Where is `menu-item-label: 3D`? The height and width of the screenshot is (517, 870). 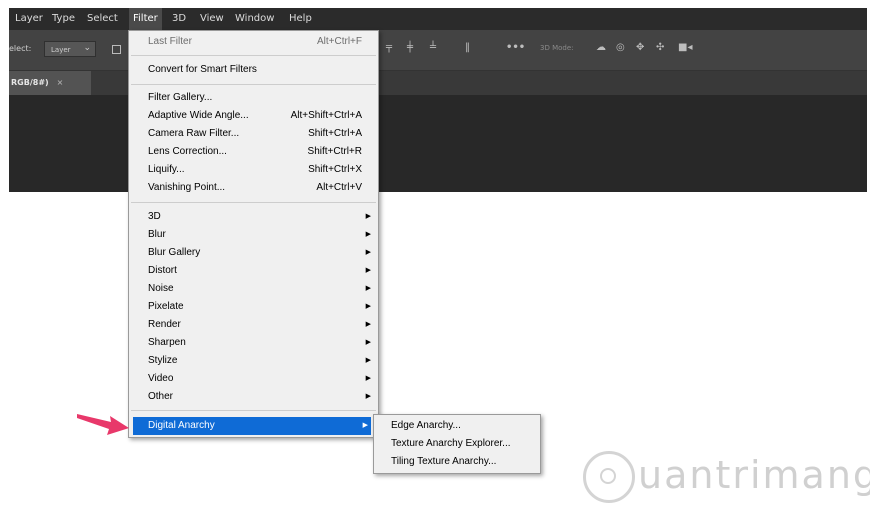
menu-item-label: 3D is located at coordinates (154, 216).